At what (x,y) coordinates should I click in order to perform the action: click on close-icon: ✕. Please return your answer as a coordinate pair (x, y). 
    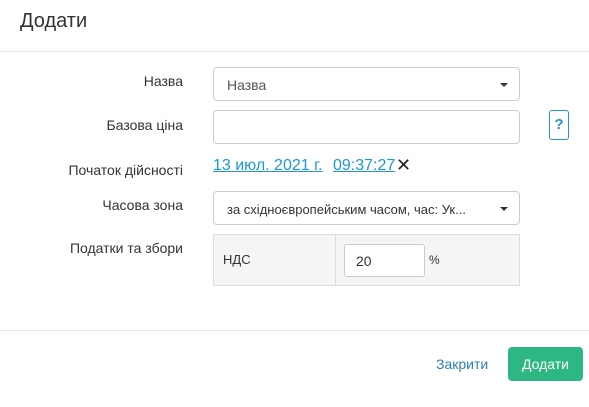
    Looking at the image, I should click on (403, 165).